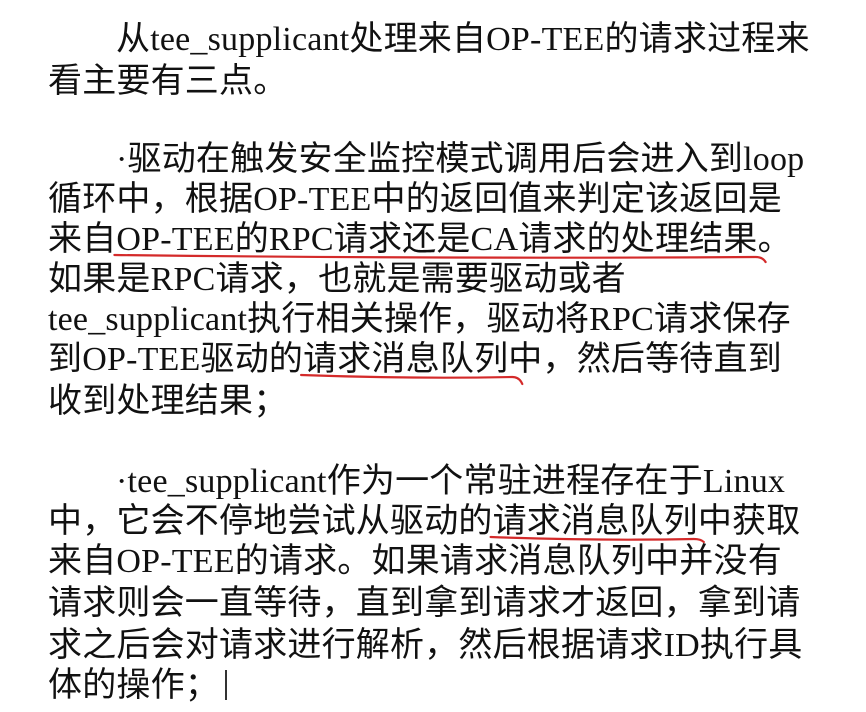  I want to click on para2-line3-before: 来自, so click(82, 239).